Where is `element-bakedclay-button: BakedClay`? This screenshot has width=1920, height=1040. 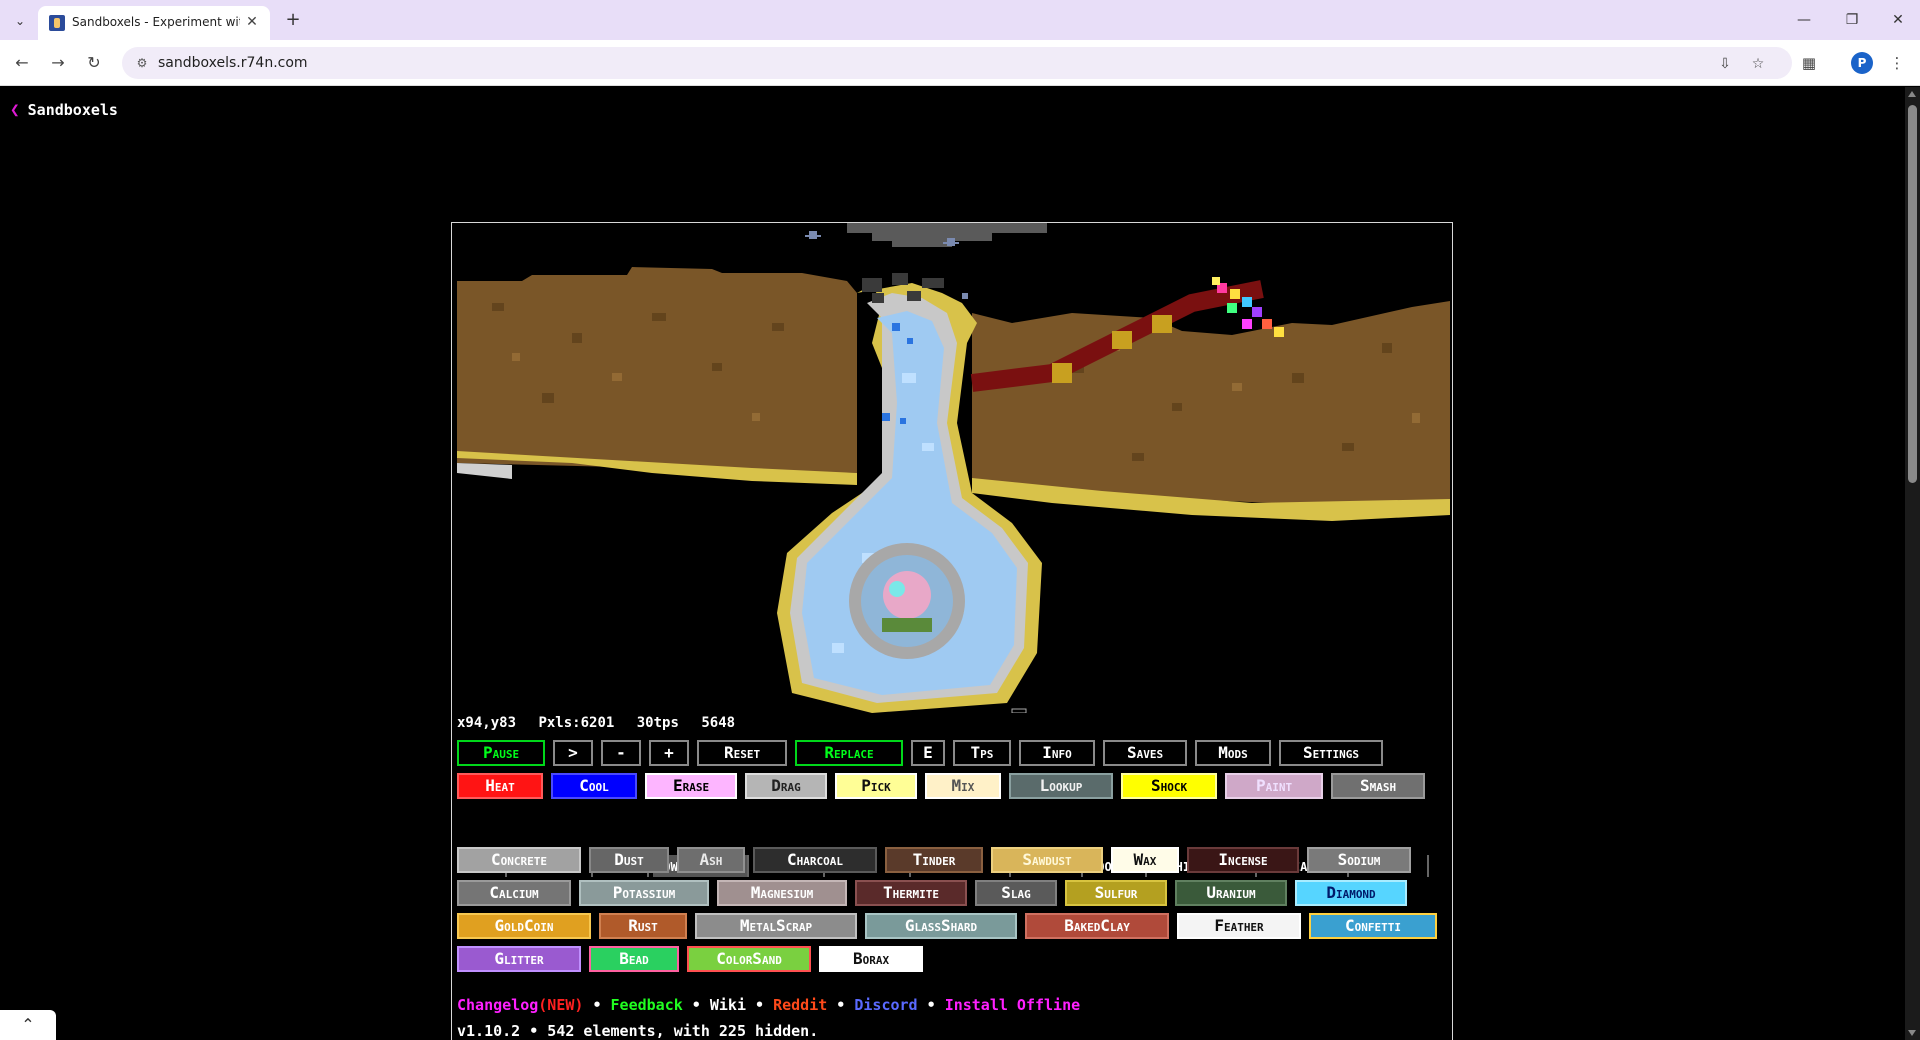 element-bakedclay-button: BakedClay is located at coordinates (1097, 926).